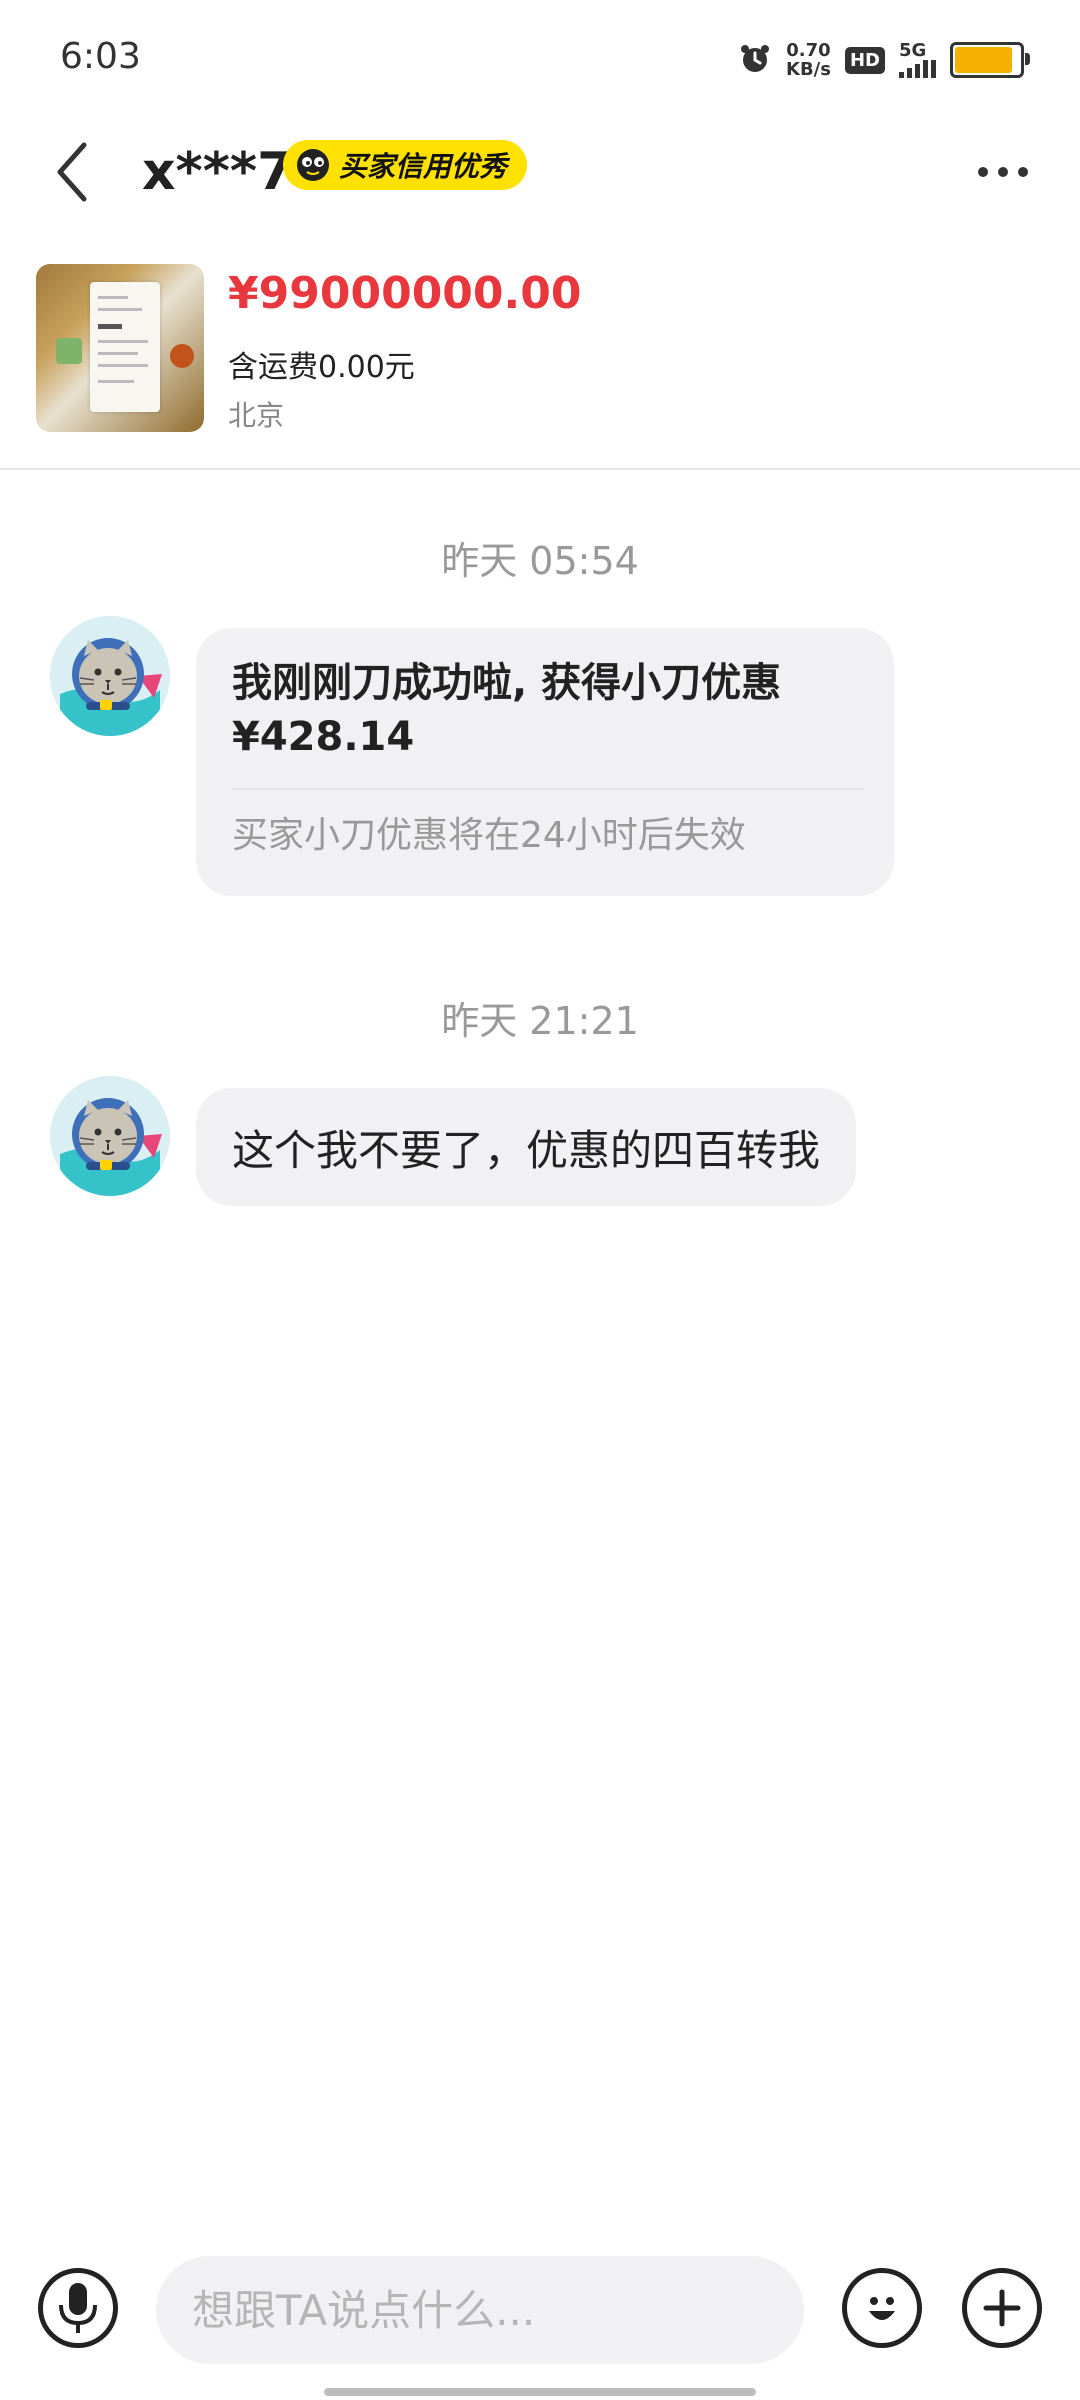 The width and height of the screenshot is (1080, 2400). Describe the element at coordinates (548, 789) in the screenshot. I see `bubble-divider` at that location.